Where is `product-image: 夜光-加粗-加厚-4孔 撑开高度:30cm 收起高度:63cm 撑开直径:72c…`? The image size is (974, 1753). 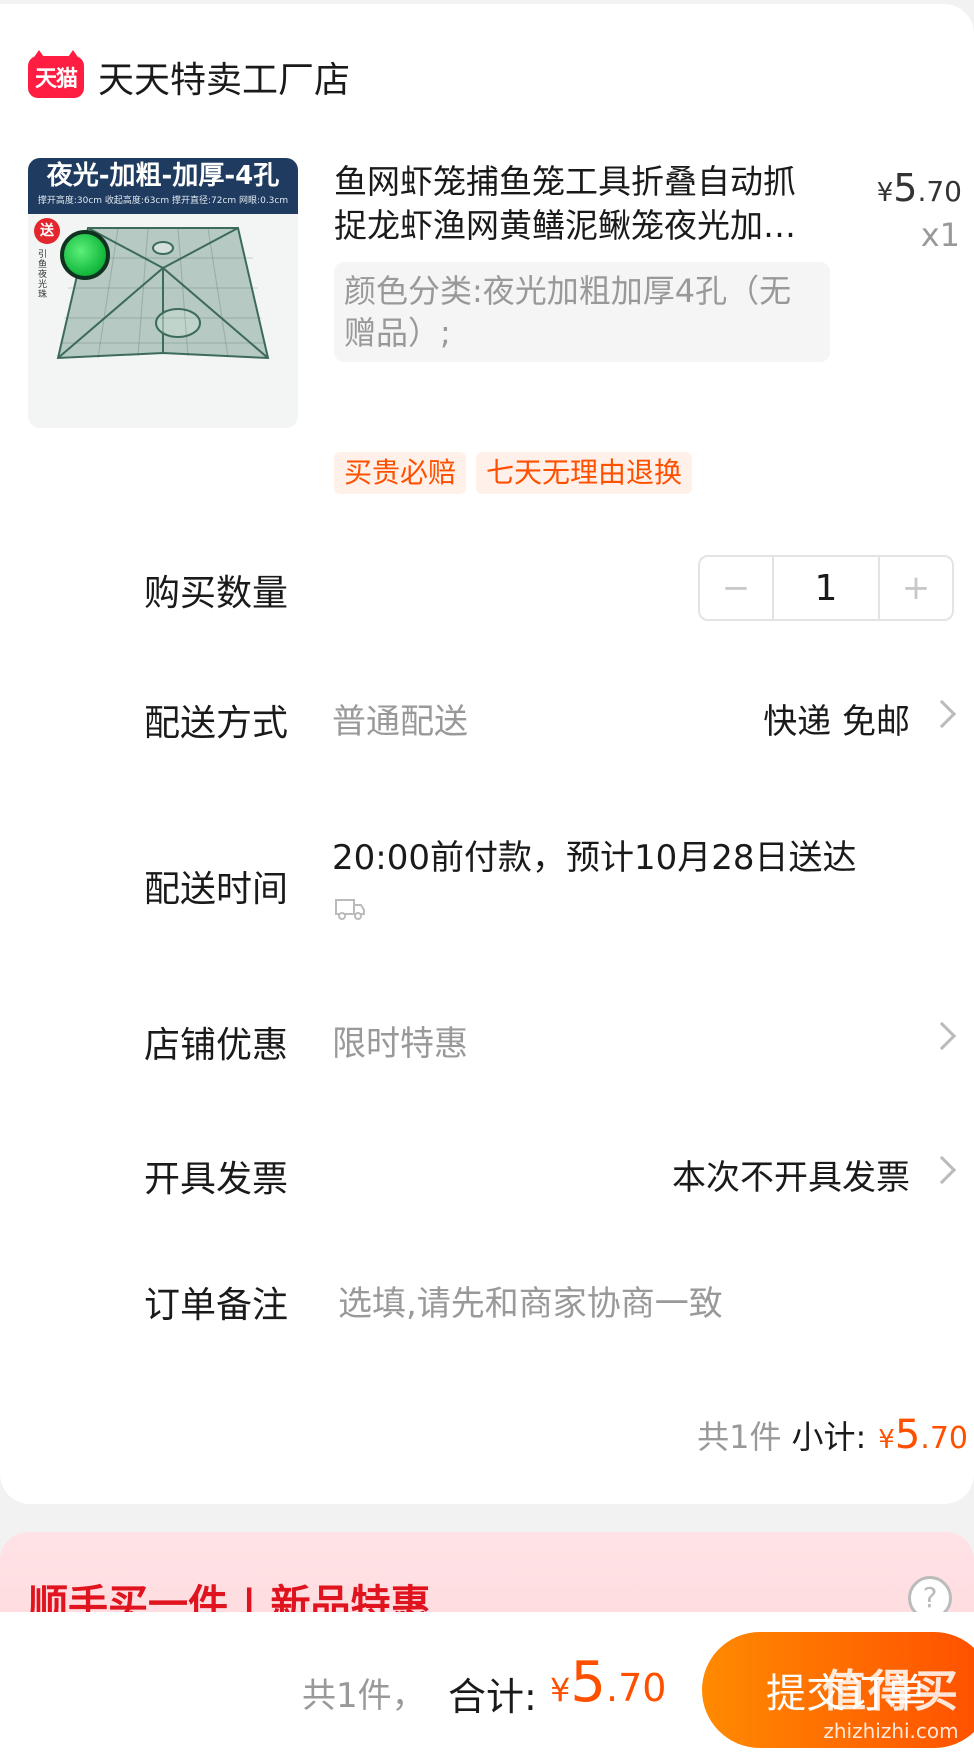 product-image: 夜光-加粗-加厚-4孔 撑开高度:30cm 收起高度:63cm 撑开直径:72c… is located at coordinates (163, 293).